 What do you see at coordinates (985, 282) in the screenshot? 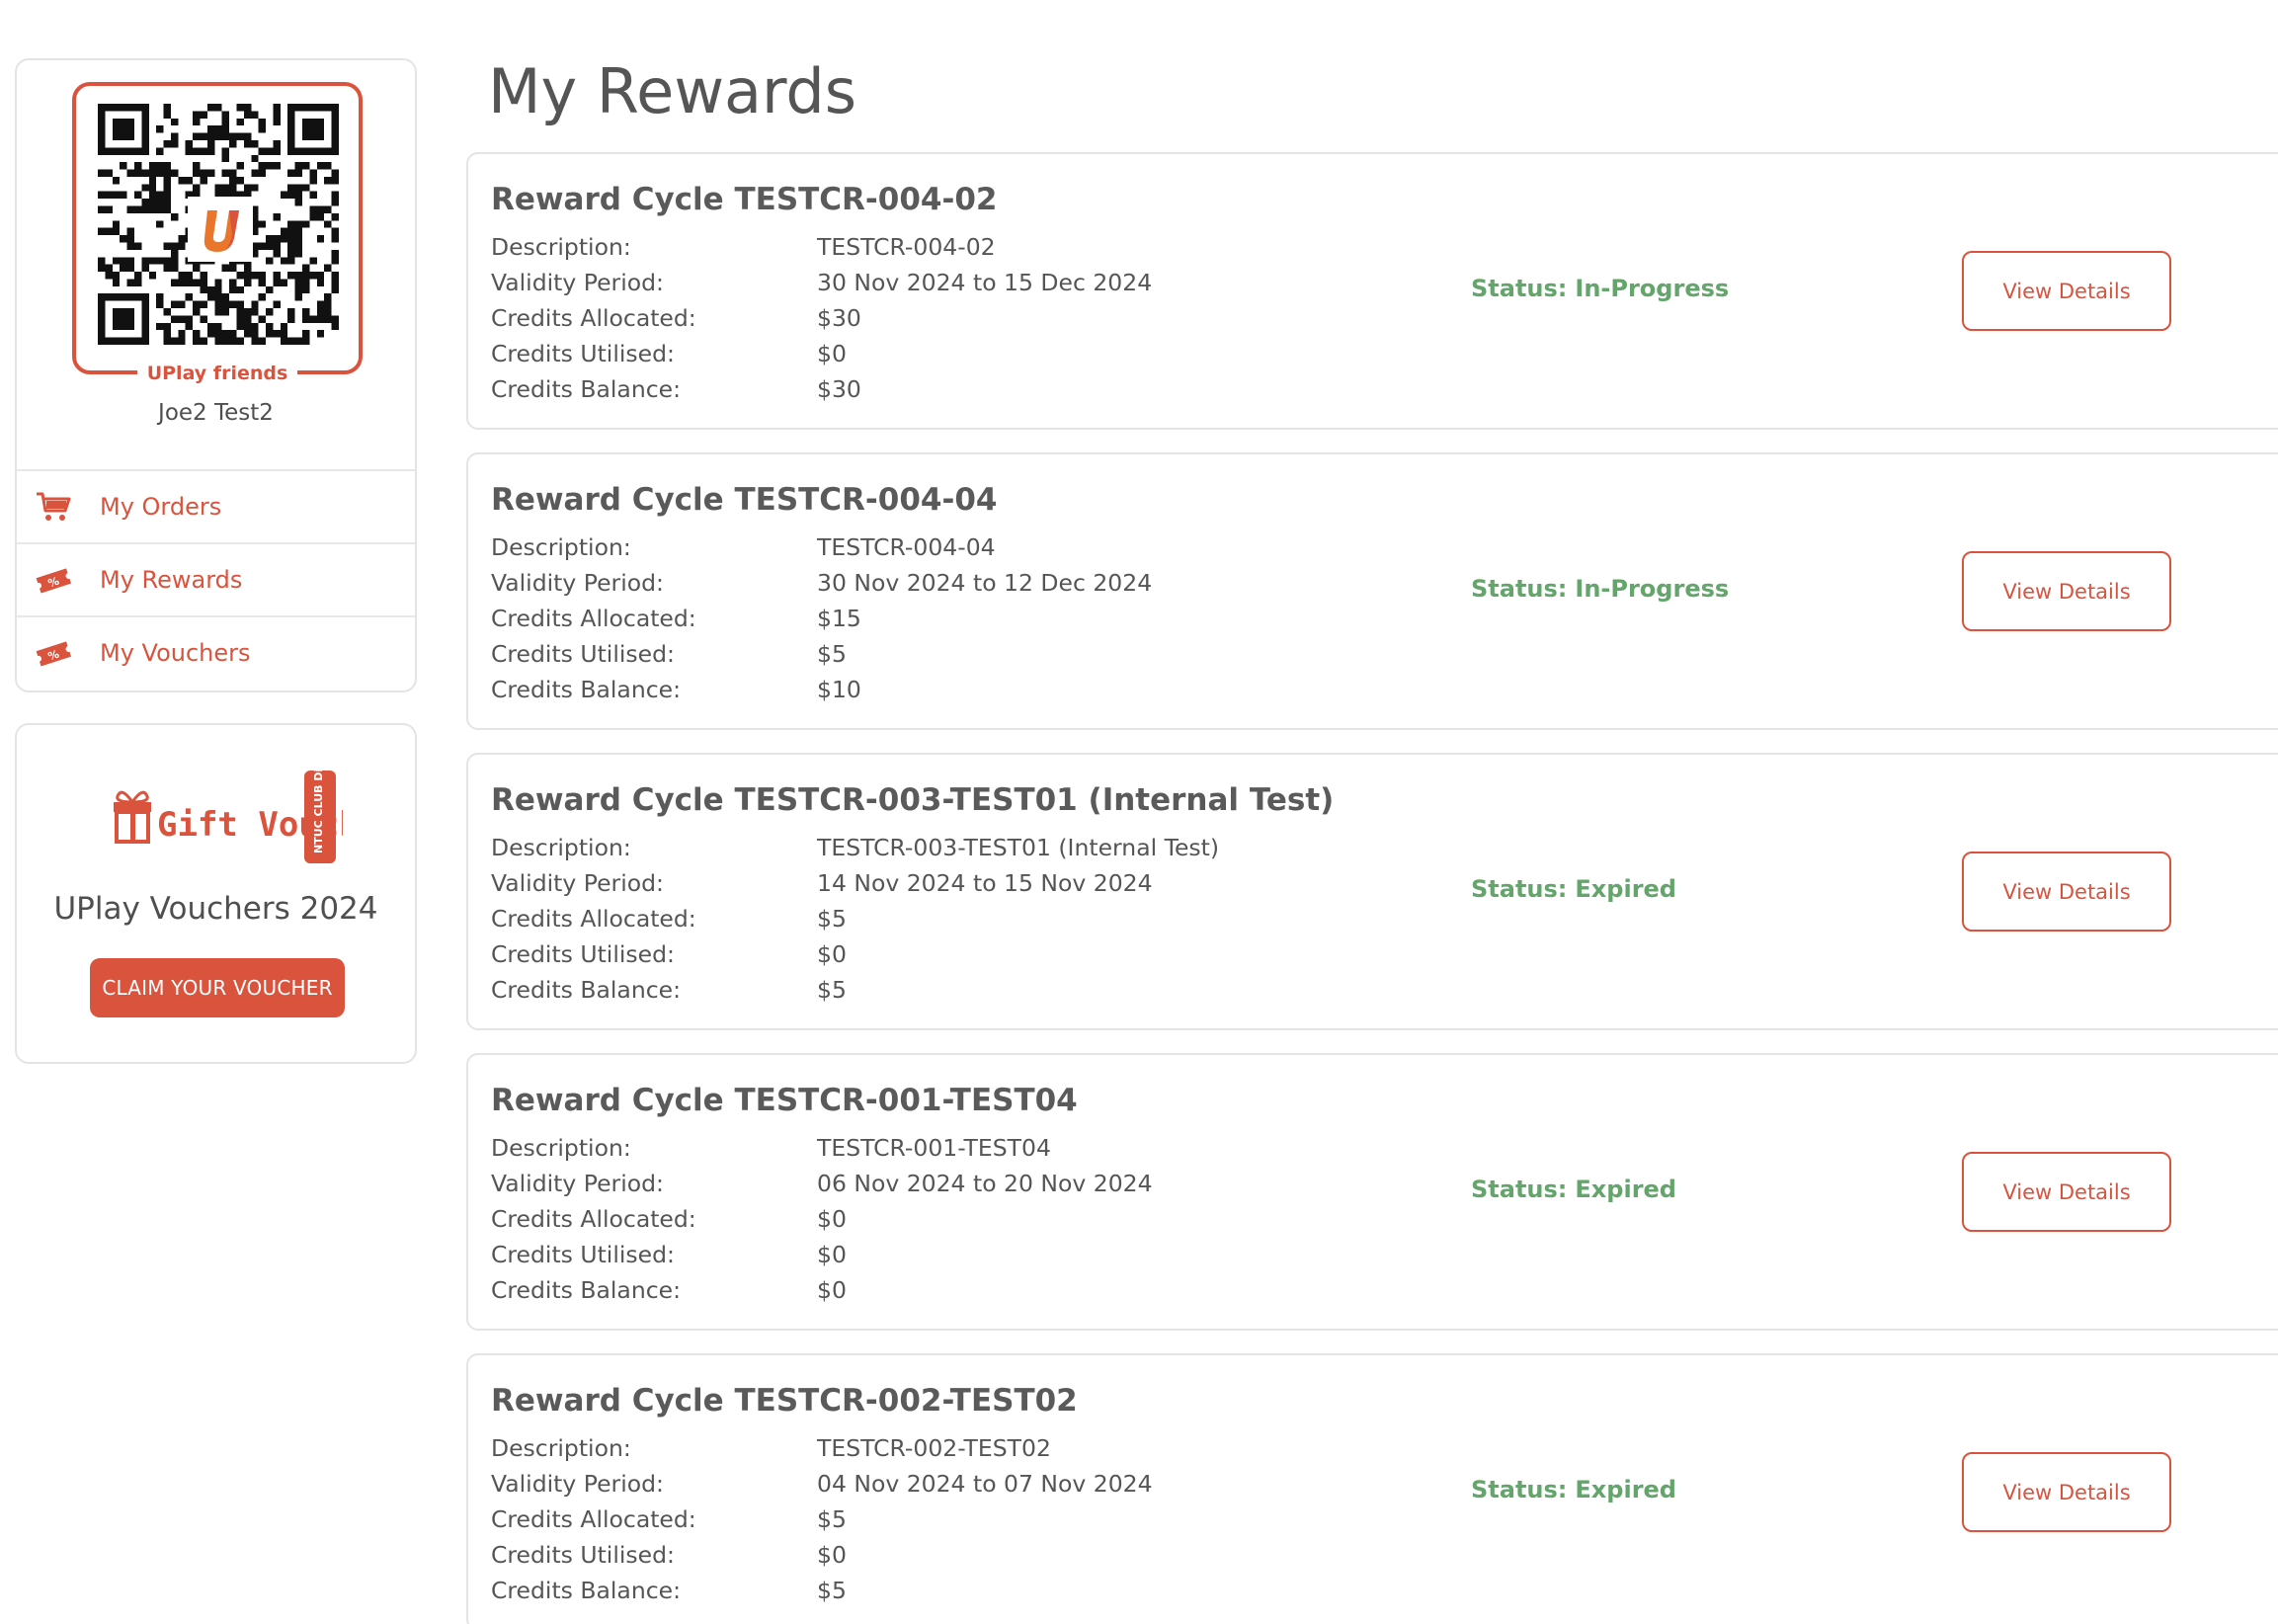
I see `validity-period-value: 30 Nov 2024 to 15 Dec 2024` at bounding box center [985, 282].